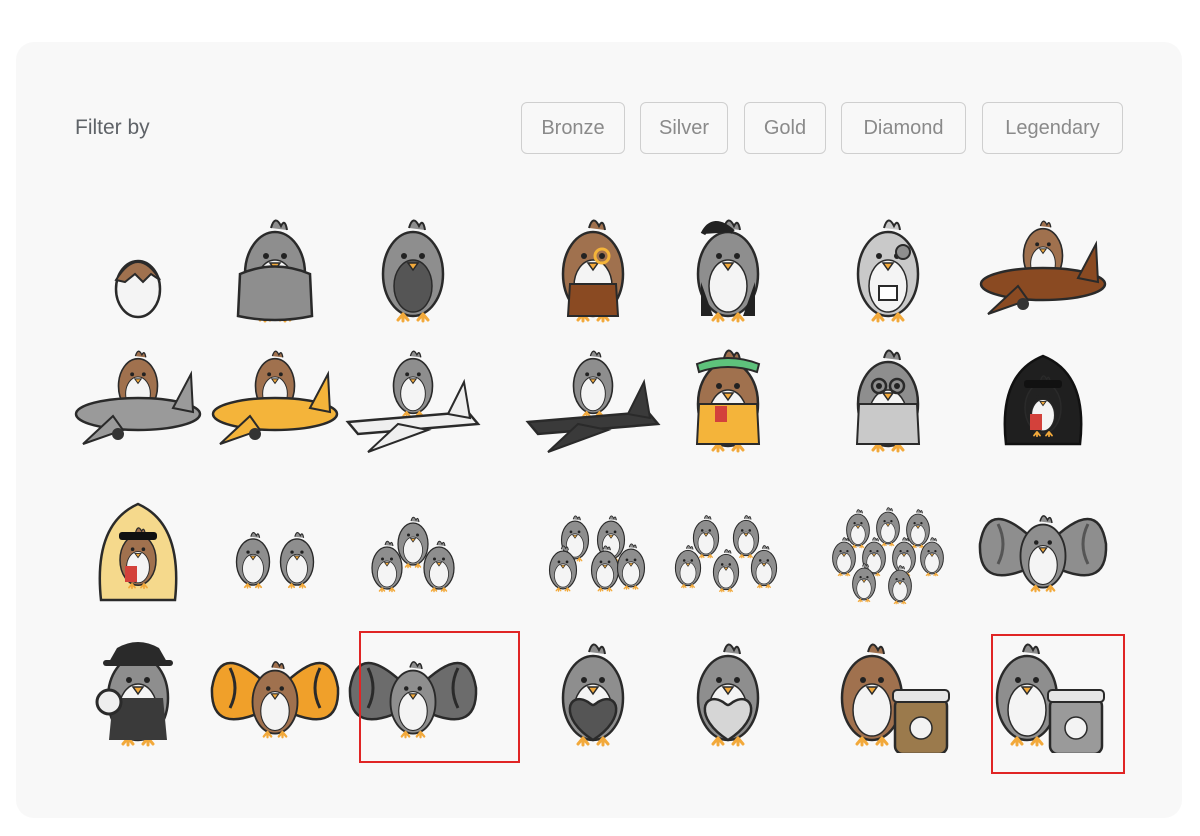  Describe the element at coordinates (138, 266) in the screenshot. I see `egg-bird-icon` at that location.